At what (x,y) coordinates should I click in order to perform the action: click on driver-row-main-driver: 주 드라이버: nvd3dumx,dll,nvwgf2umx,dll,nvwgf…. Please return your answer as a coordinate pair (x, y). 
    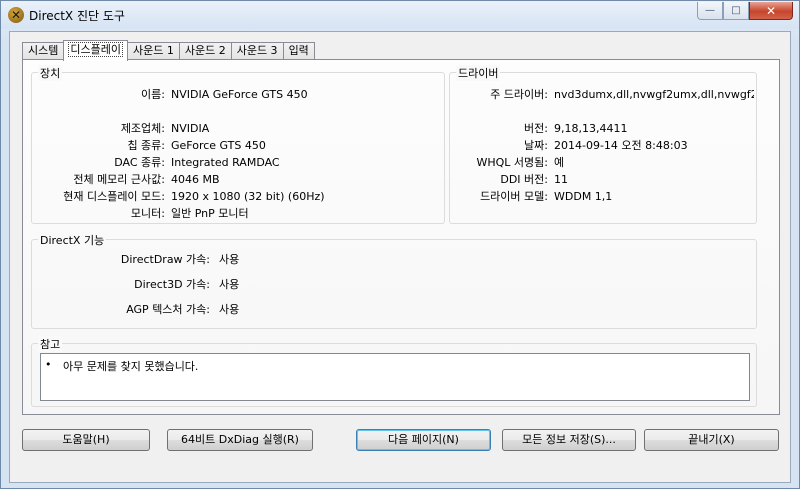
    Looking at the image, I should click on (622, 94).